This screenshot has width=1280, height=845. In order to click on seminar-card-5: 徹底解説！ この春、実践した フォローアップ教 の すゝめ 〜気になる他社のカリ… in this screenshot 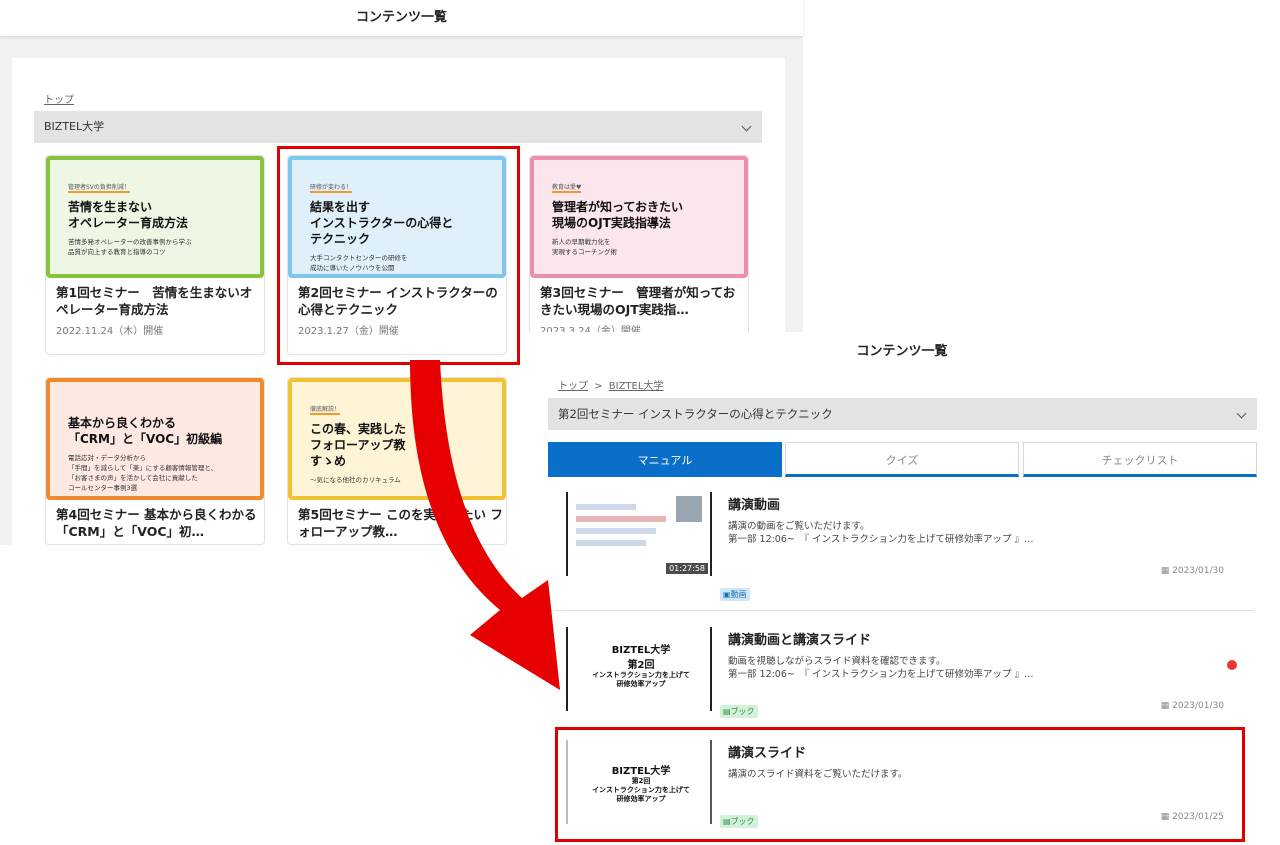, I will do `click(397, 461)`.